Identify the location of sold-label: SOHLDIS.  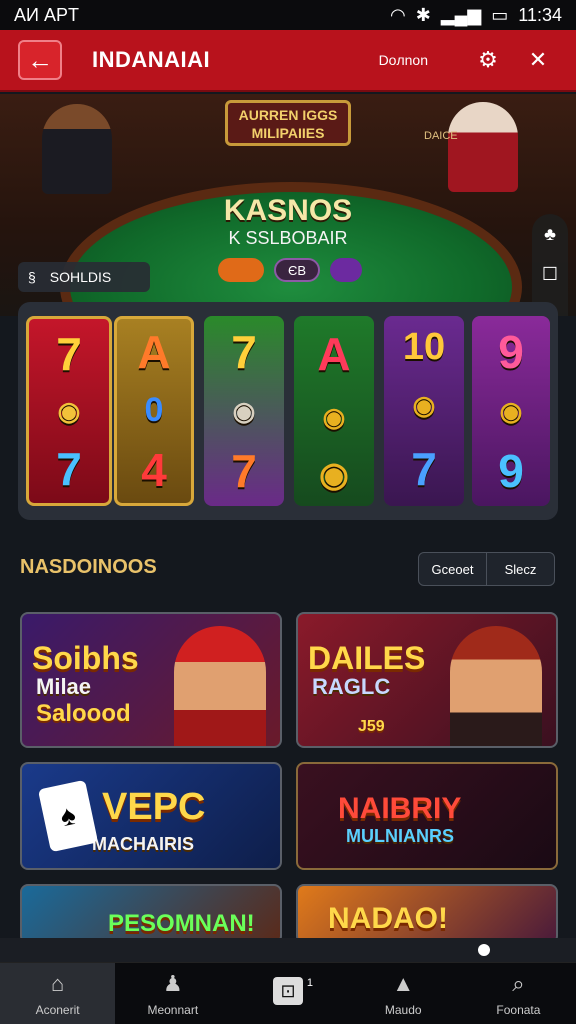
(80, 277).